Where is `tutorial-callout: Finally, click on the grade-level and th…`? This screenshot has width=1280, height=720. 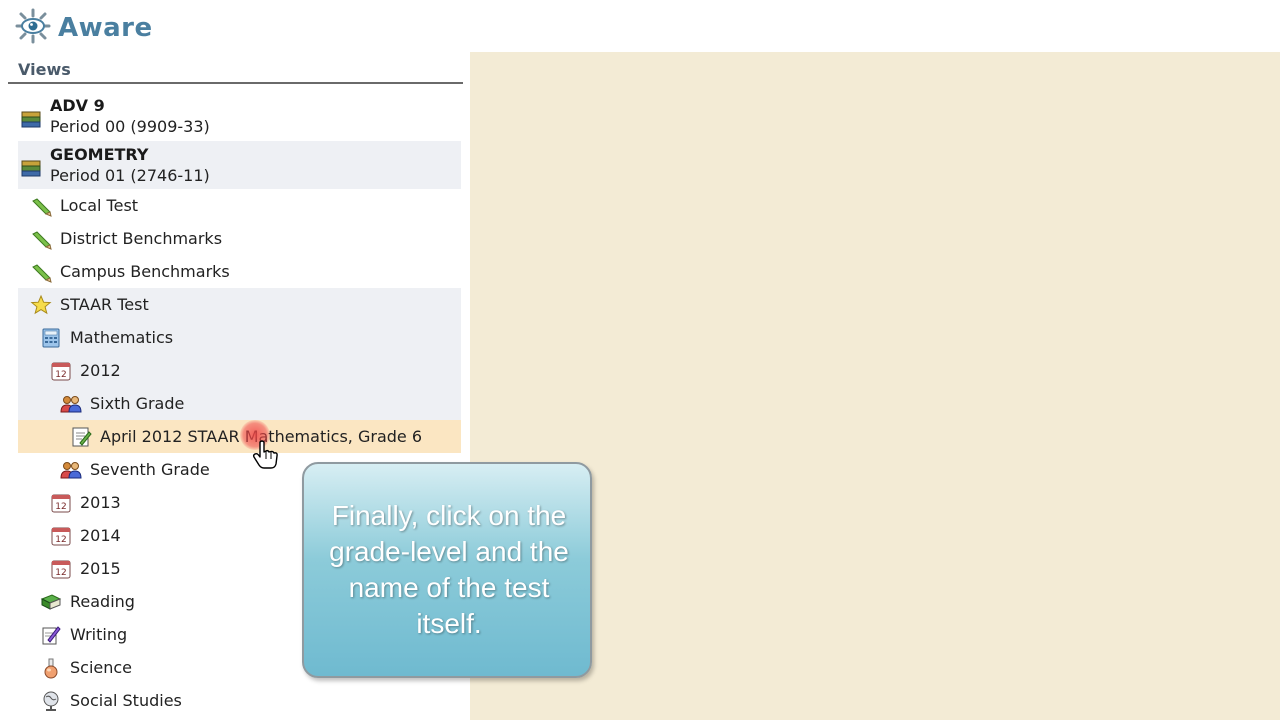 tutorial-callout: Finally, click on the grade-level and th… is located at coordinates (447, 570).